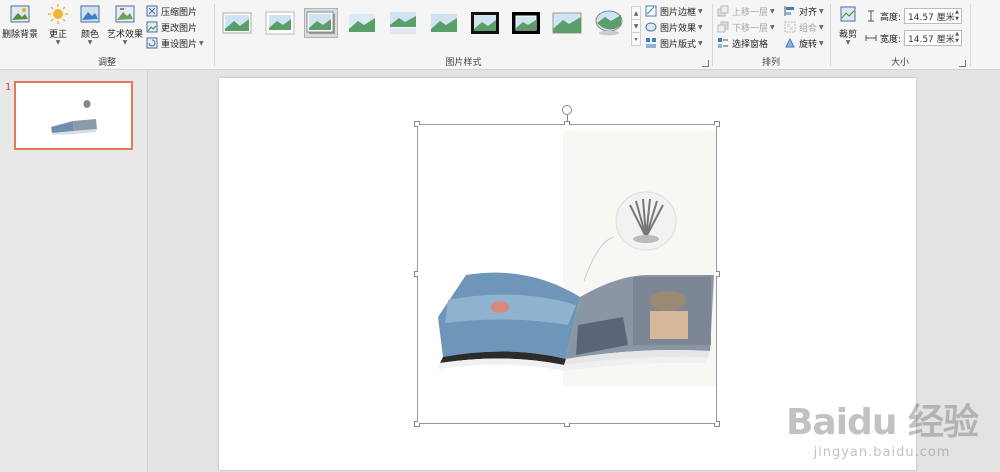  I want to click on bring-forward-icon, so click(723, 11).